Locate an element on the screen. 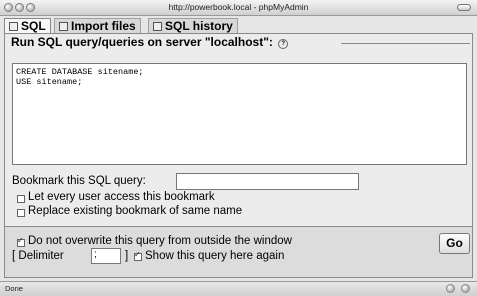  network-status-icon is located at coordinates (465, 288).